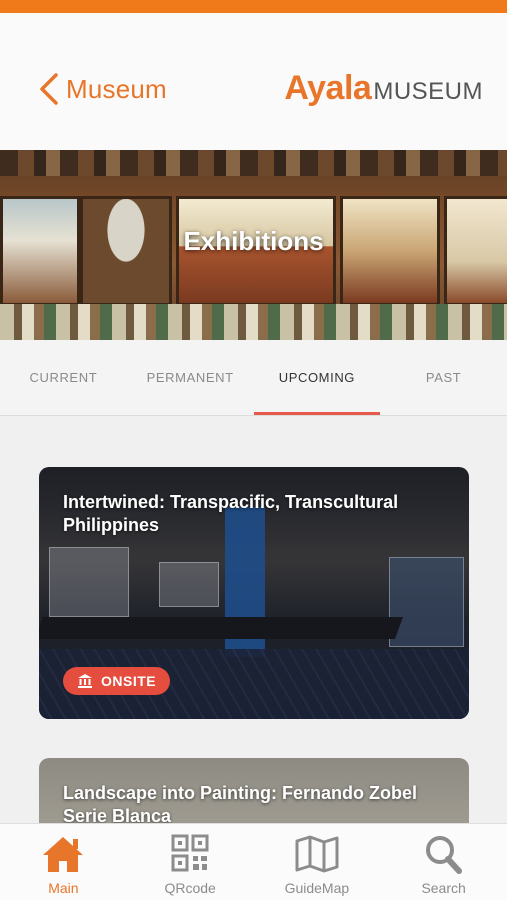 The image size is (507, 900). Describe the element at coordinates (317, 854) in the screenshot. I see `map-icon` at that location.